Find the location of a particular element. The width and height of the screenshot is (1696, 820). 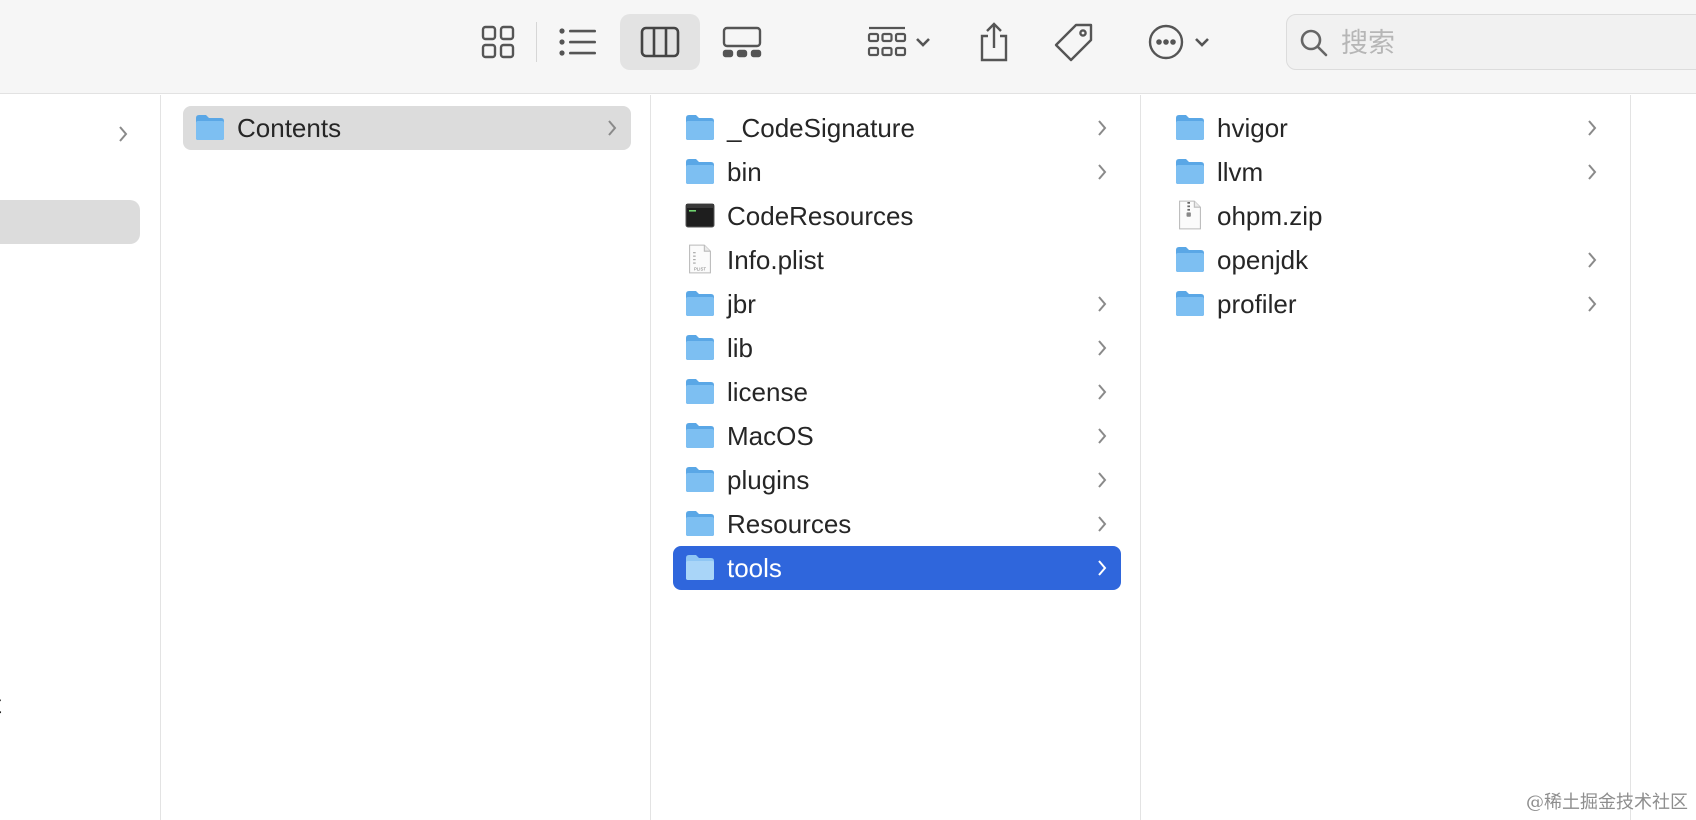

search-field is located at coordinates (1491, 42).